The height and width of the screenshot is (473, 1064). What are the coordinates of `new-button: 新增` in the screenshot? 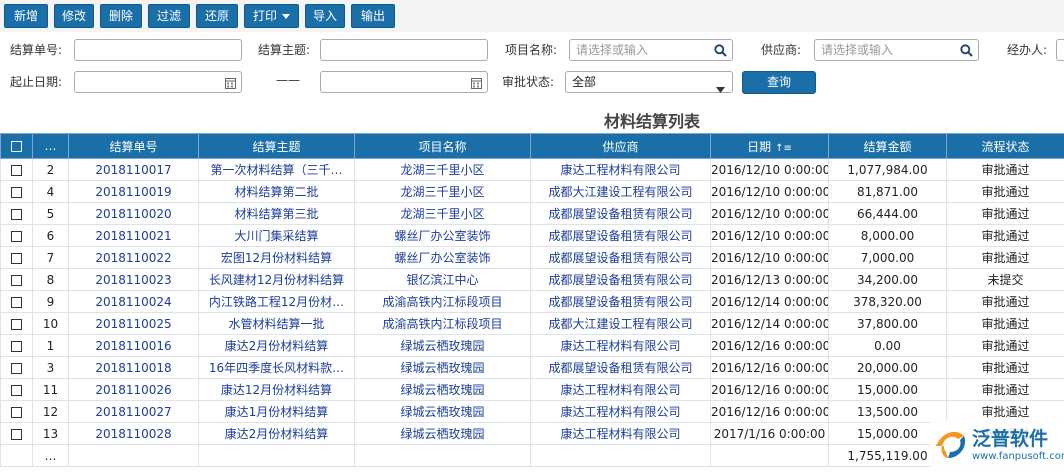 It's located at (26, 16).